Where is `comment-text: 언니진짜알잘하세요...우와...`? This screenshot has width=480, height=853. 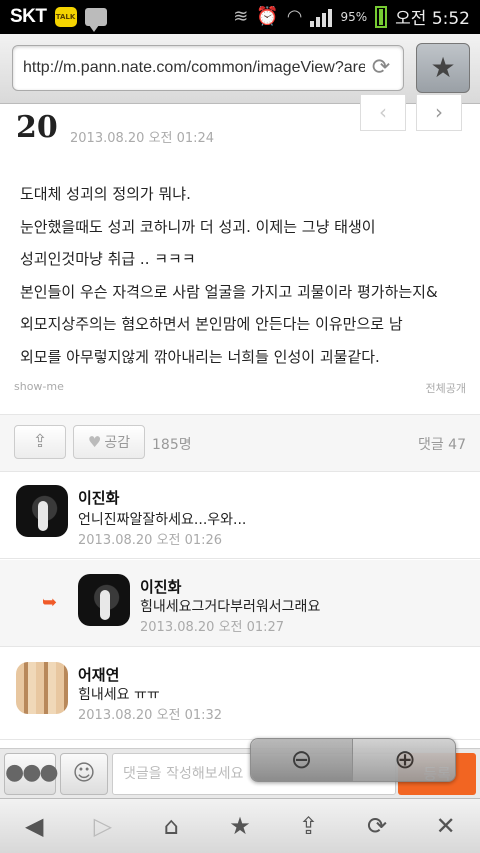
comment-text: 언니진짜알잘하세요...우와... is located at coordinates (162, 520).